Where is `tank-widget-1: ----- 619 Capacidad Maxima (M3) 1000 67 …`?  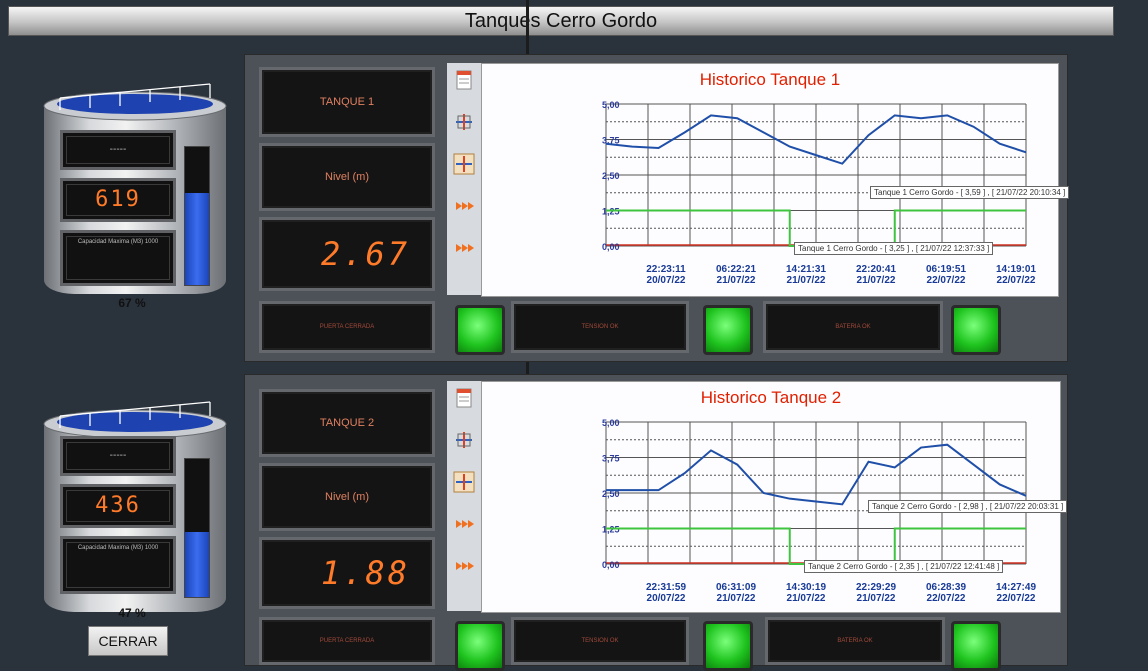
tank-widget-1: ----- 619 Capacidad Maxima (M3) 1000 67 … is located at coordinates (135, 196).